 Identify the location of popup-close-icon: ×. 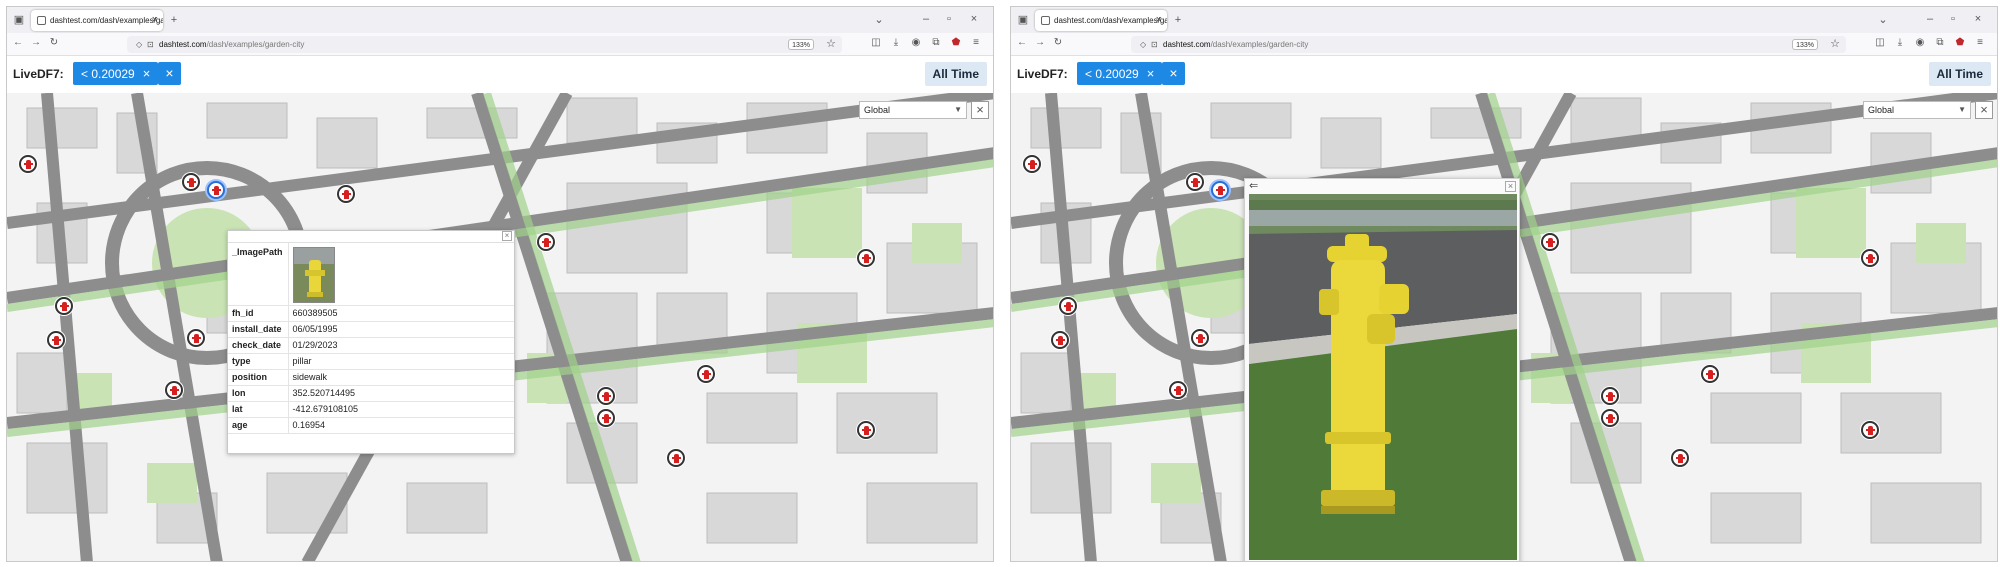
(507, 236).